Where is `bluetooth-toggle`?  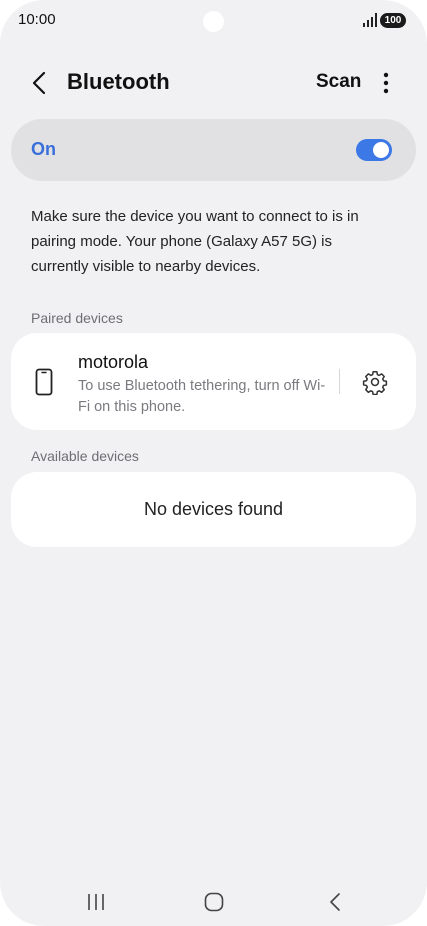 bluetooth-toggle is located at coordinates (374, 150).